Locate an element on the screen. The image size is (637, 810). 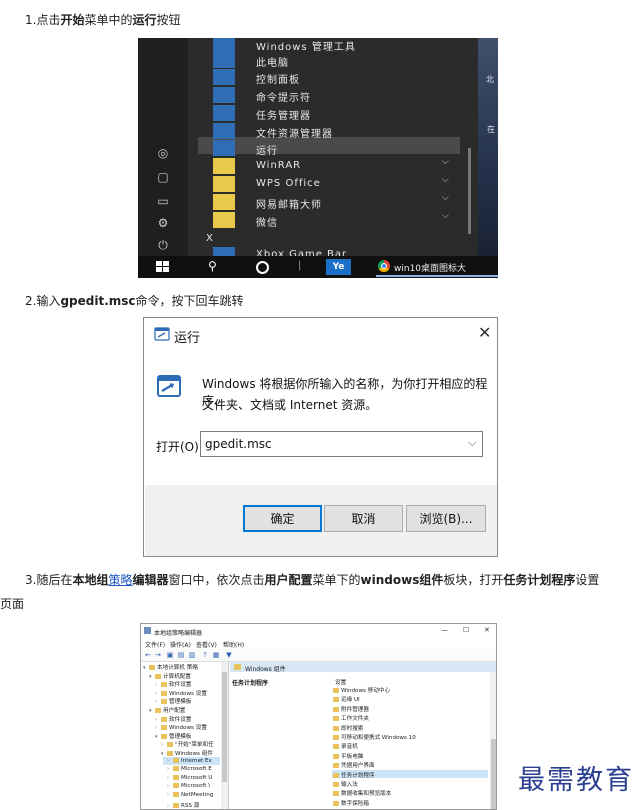
export-icon: ▥ is located at coordinates (192, 655).